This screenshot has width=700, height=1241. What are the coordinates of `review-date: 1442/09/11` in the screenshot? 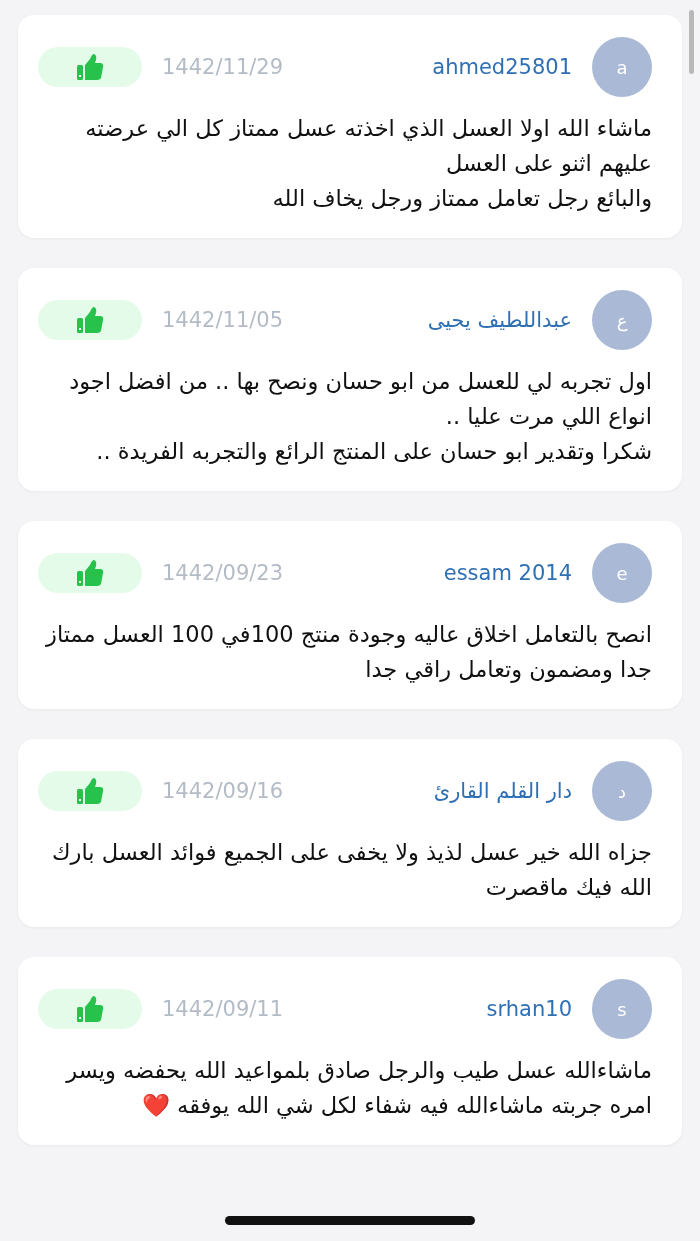 It's located at (223, 1009).